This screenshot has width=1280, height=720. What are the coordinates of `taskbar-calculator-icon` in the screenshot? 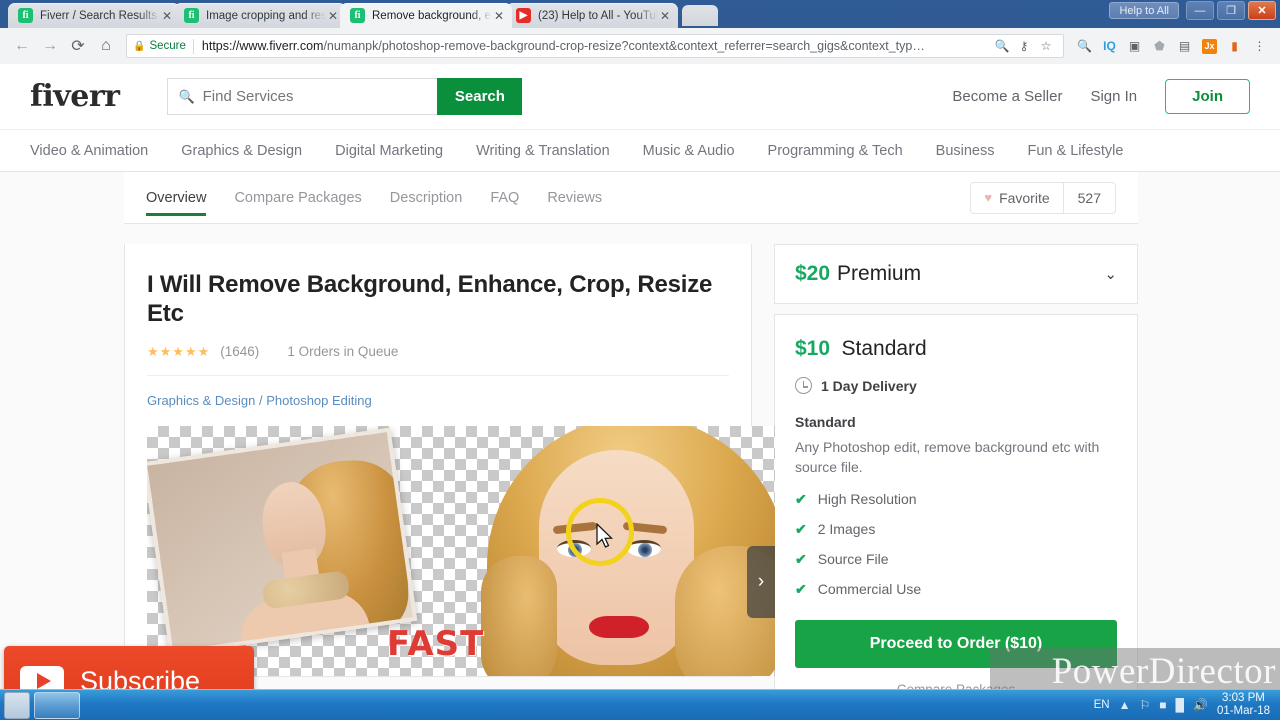 It's located at (17, 705).